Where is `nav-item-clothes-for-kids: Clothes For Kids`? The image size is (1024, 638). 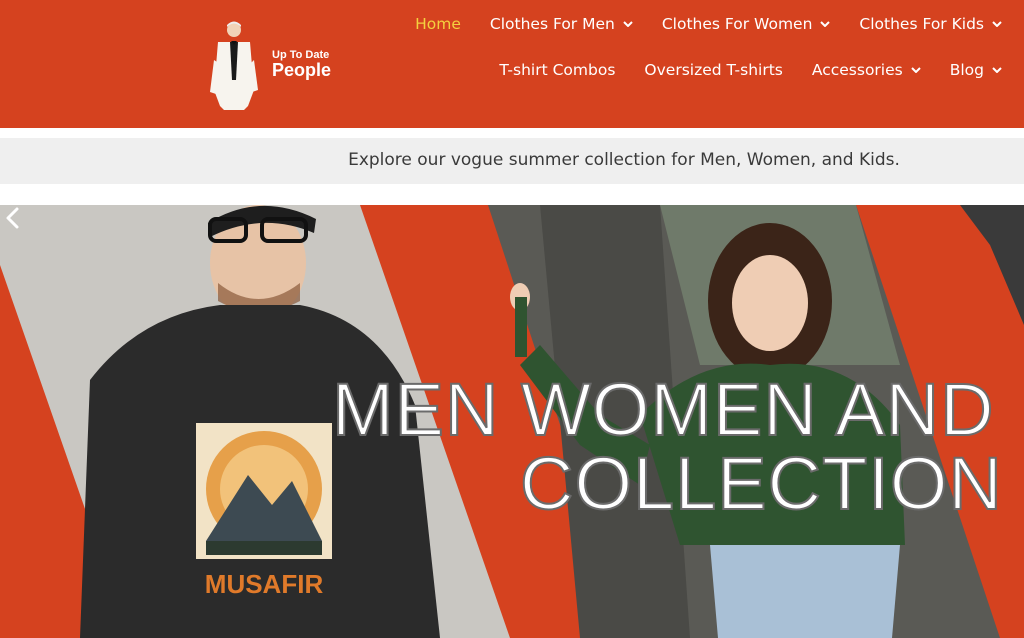
nav-item-clothes-for-kids: Clothes For Kids is located at coordinates (930, 24).